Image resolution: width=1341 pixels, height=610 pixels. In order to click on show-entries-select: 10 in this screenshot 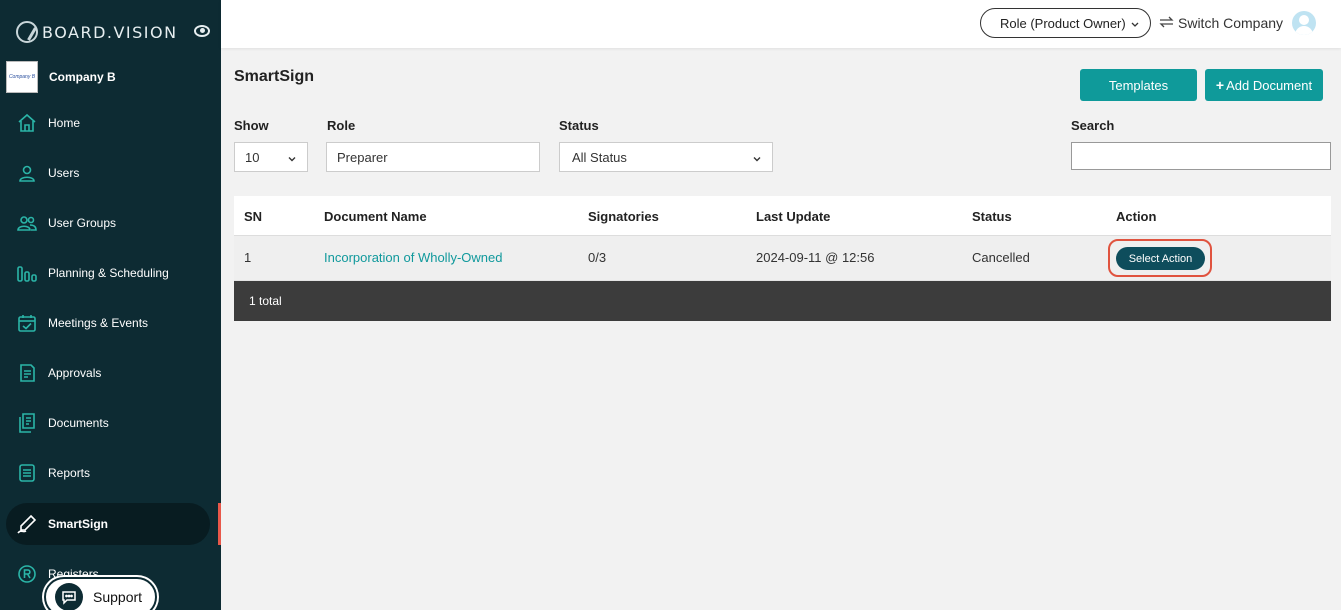, I will do `click(271, 157)`.